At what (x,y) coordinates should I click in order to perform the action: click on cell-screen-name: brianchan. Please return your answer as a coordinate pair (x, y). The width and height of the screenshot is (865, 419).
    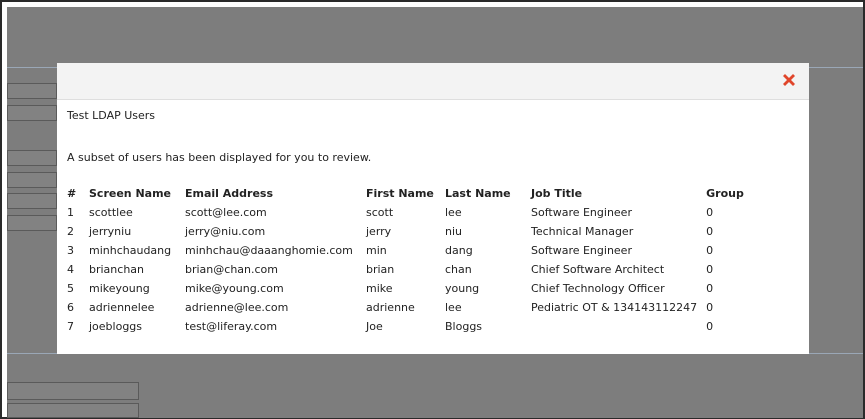
    Looking at the image, I should click on (117, 269).